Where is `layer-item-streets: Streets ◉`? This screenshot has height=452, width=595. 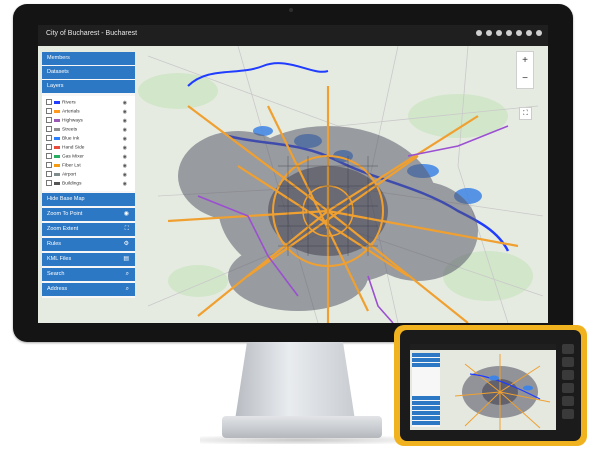 layer-item-streets: Streets ◉ is located at coordinates (88, 130).